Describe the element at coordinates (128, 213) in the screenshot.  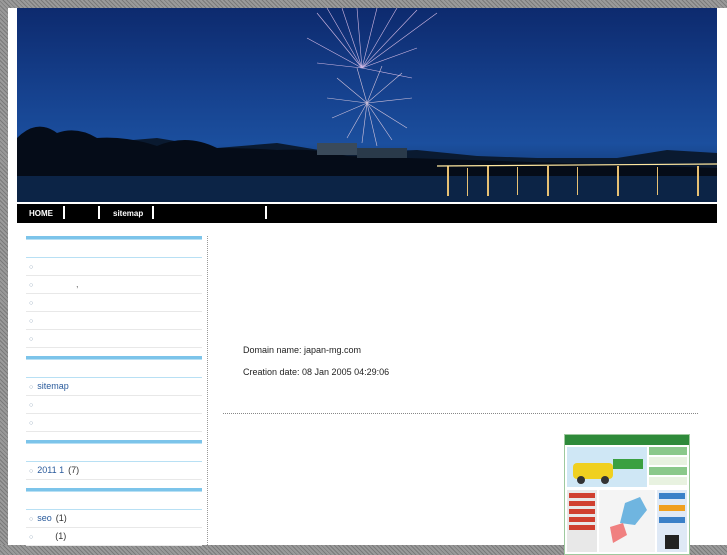
I see `nav-sitemap: sitemap` at that location.